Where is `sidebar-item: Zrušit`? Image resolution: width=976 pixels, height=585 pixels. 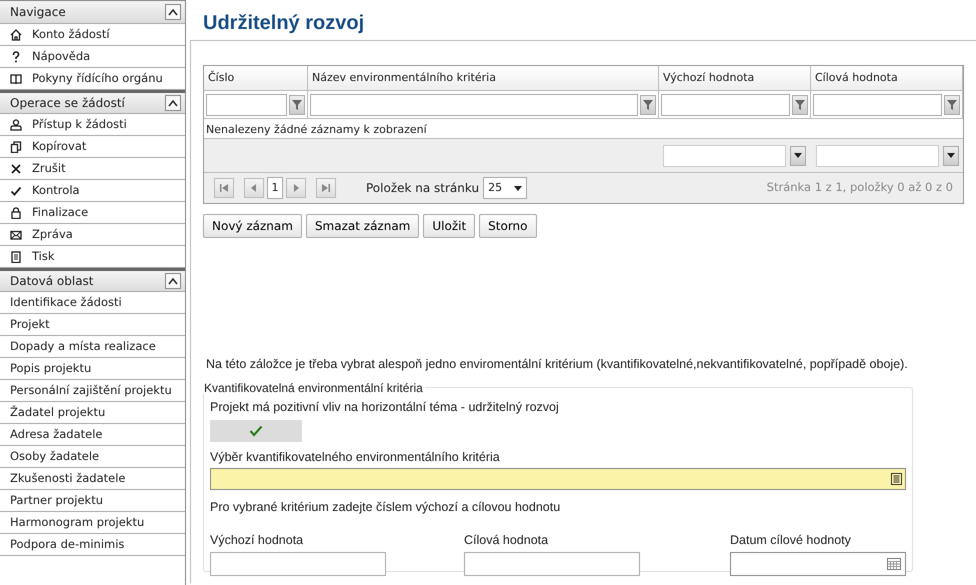 sidebar-item: Zrušit is located at coordinates (49, 169).